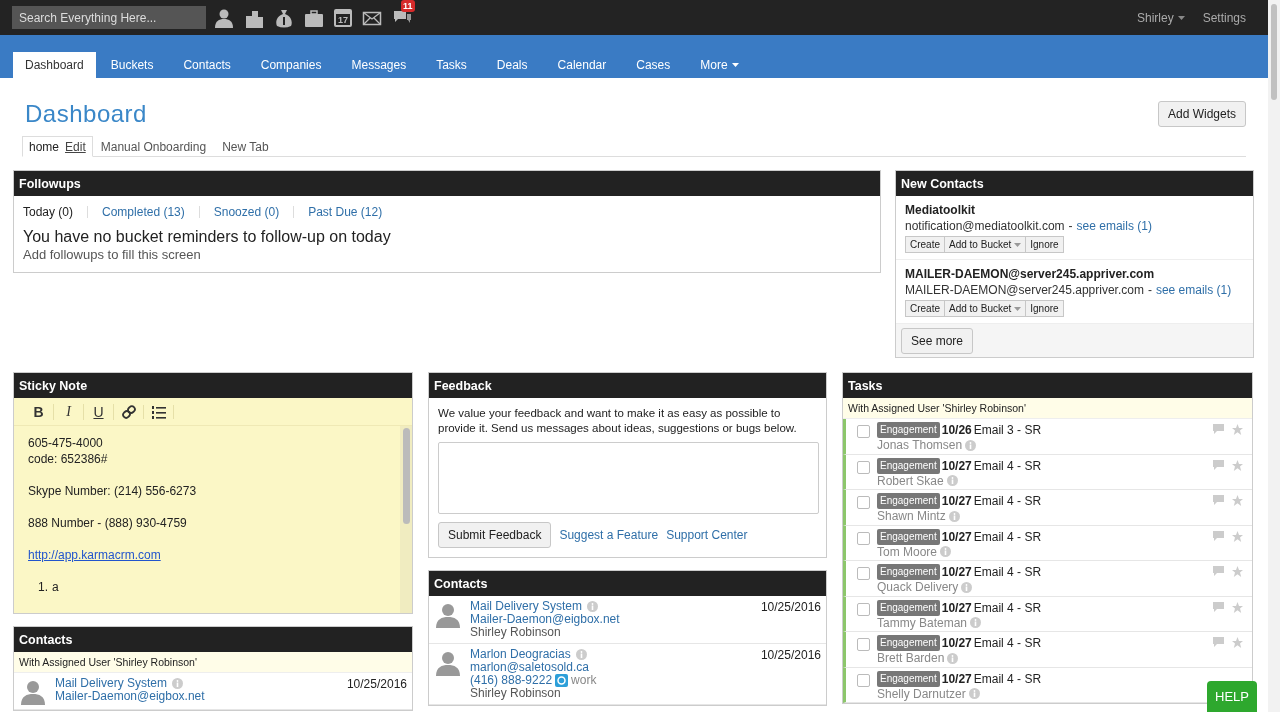 The width and height of the screenshot is (1280, 712). I want to click on nav-tab: More, so click(719, 65).